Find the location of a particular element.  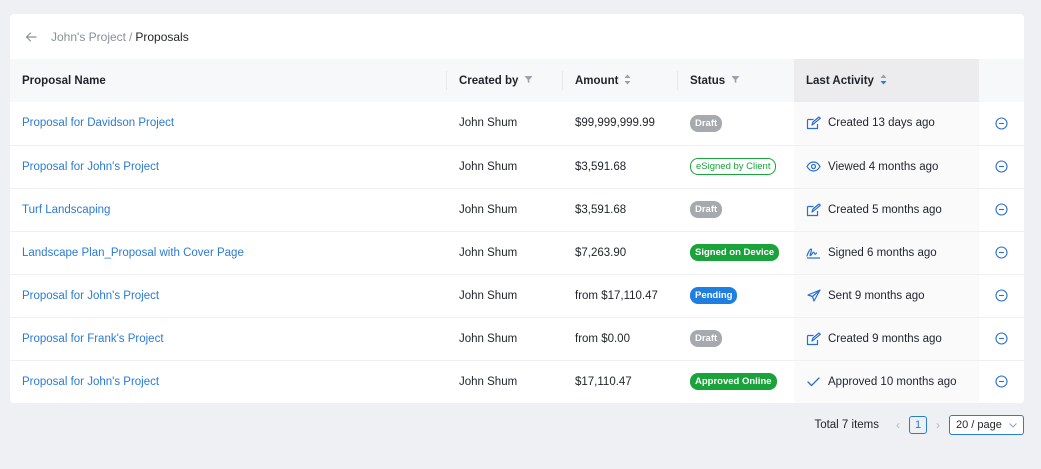

status-badge: eSigned by Client is located at coordinates (733, 166).